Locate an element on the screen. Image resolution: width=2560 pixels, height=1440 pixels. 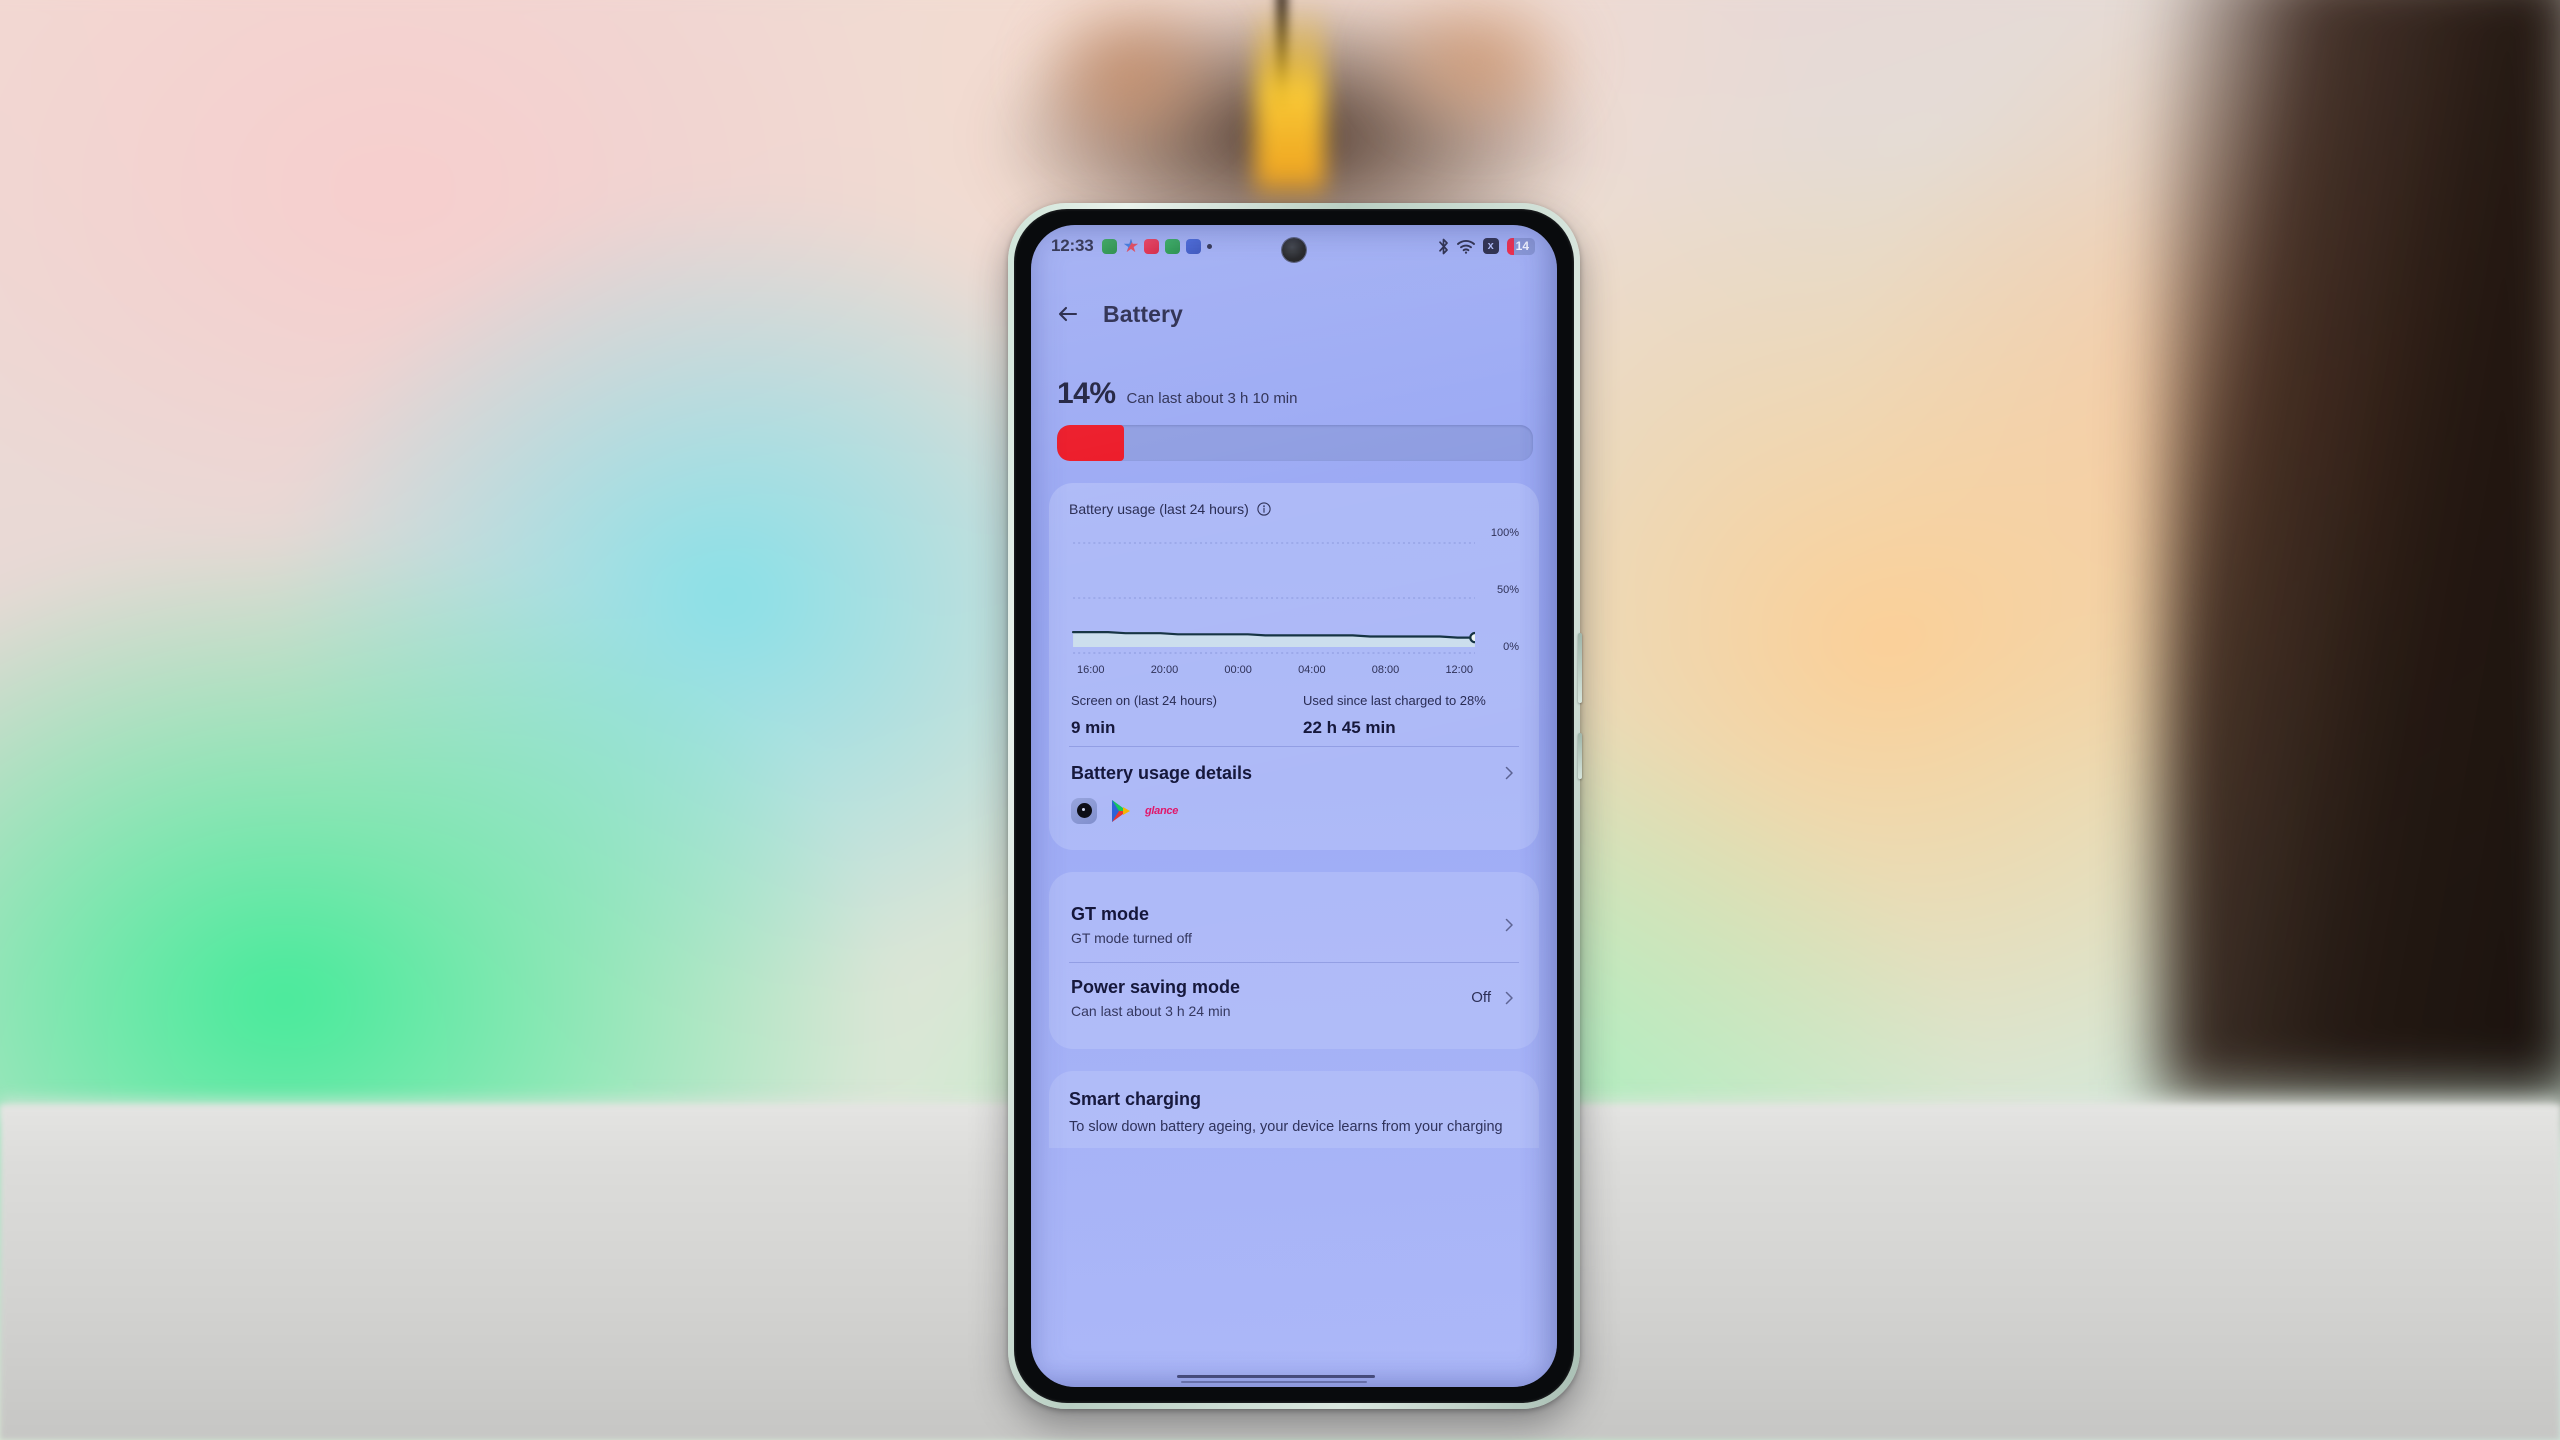
used-since-value: 22 h 45 min is located at coordinates (1349, 727).